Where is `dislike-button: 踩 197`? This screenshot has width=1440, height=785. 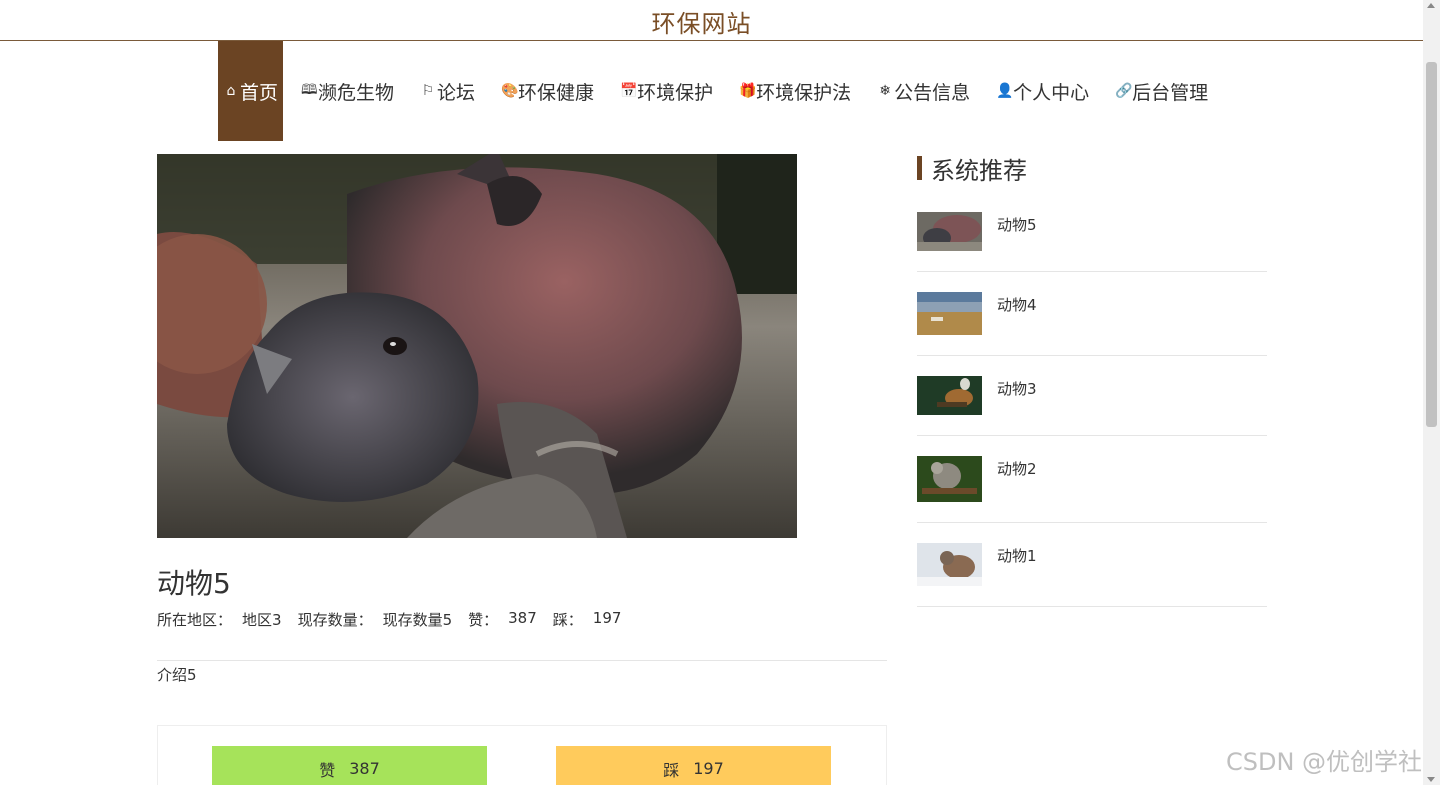
dislike-button: 踩 197 is located at coordinates (693, 765).